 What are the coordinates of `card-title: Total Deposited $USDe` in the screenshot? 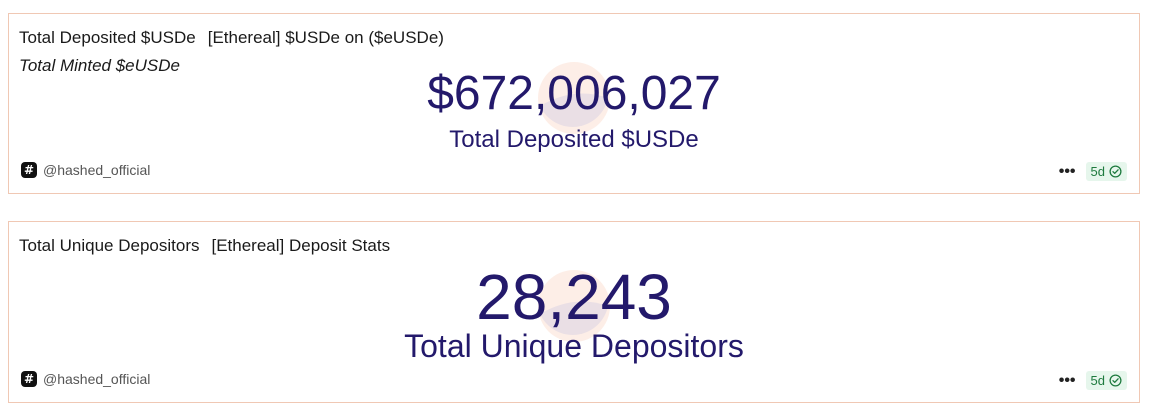 It's located at (107, 37).